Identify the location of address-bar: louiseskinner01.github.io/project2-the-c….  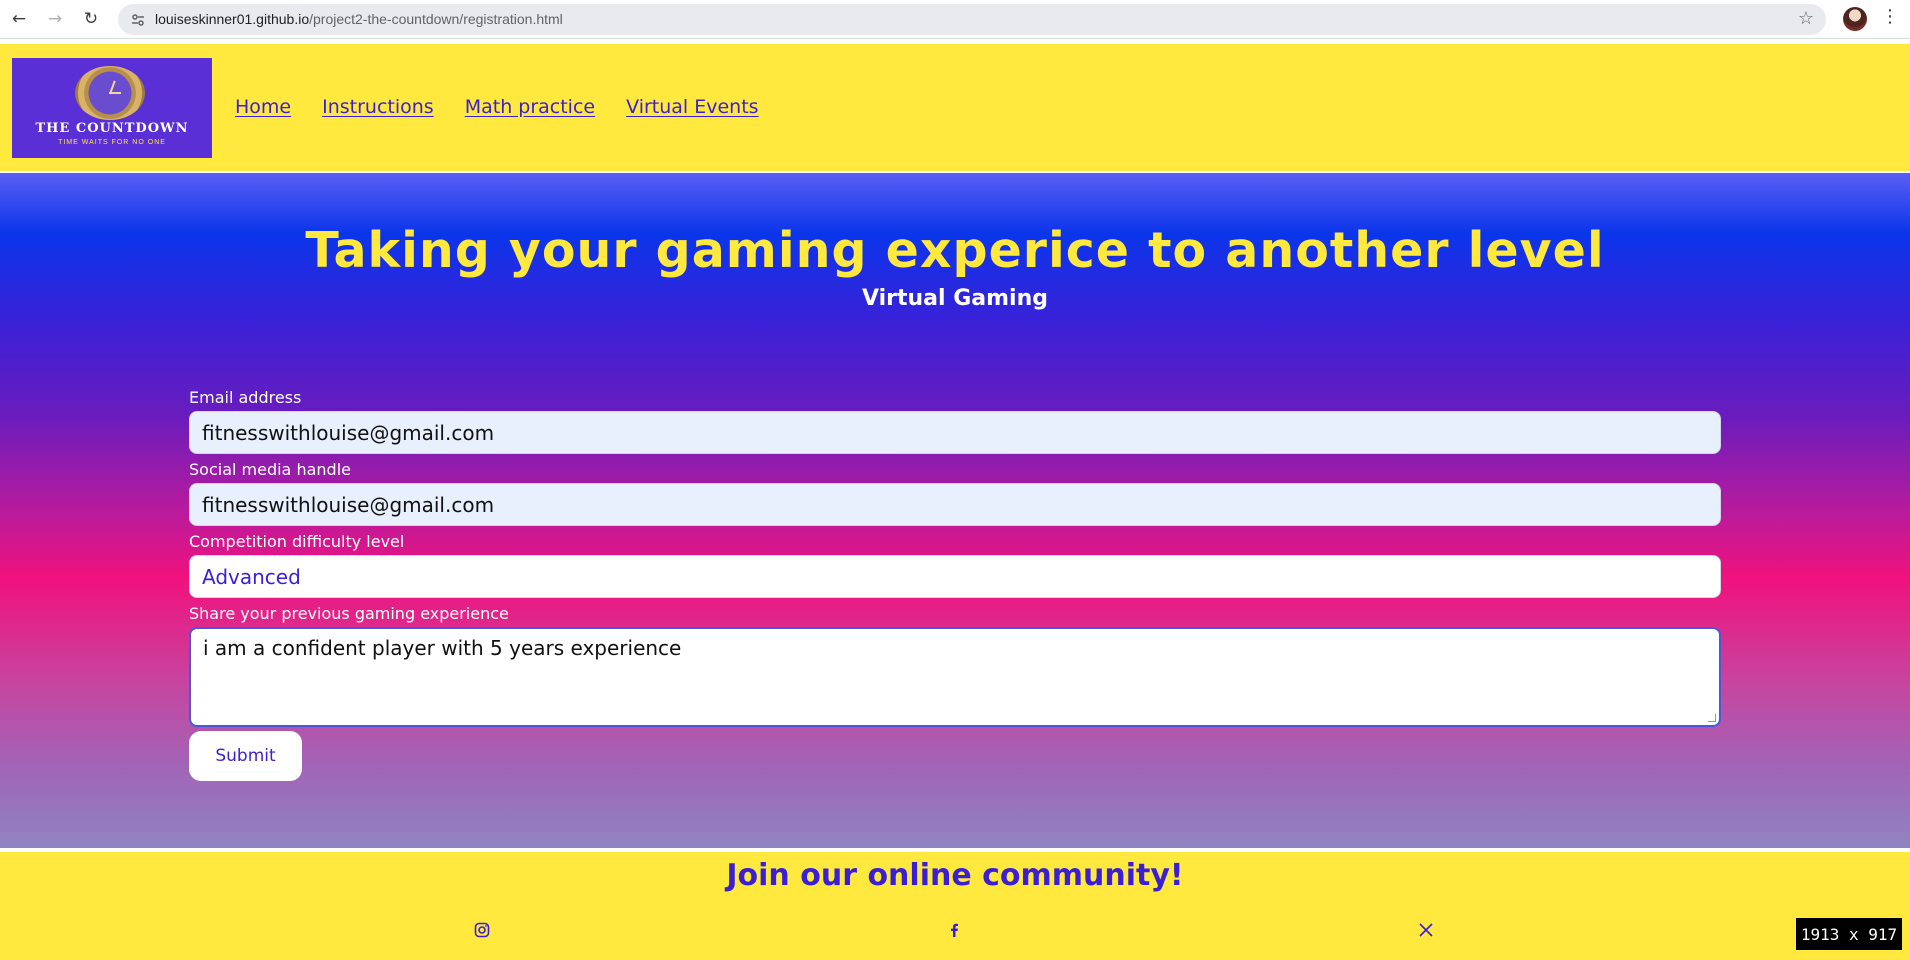
(972, 19).